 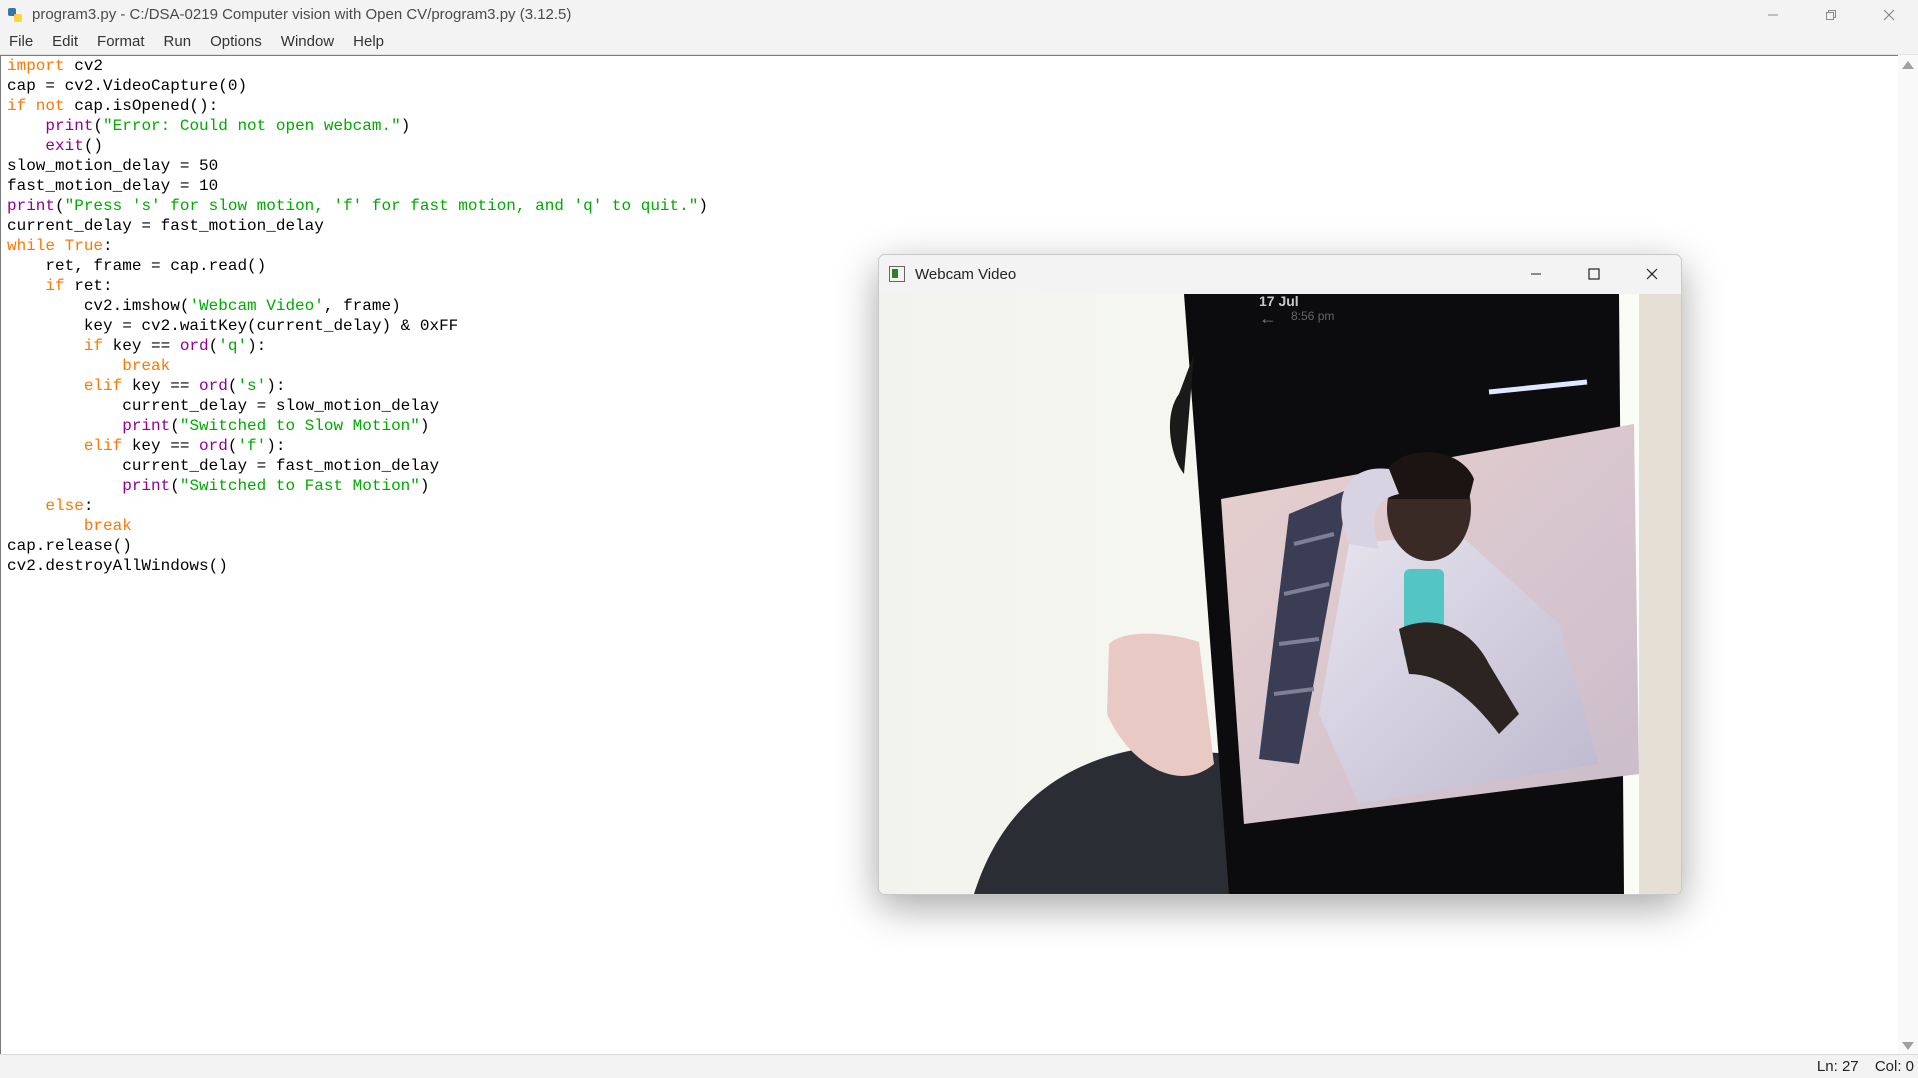 What do you see at coordinates (64, 146) in the screenshot?
I see `code-token: exit` at bounding box center [64, 146].